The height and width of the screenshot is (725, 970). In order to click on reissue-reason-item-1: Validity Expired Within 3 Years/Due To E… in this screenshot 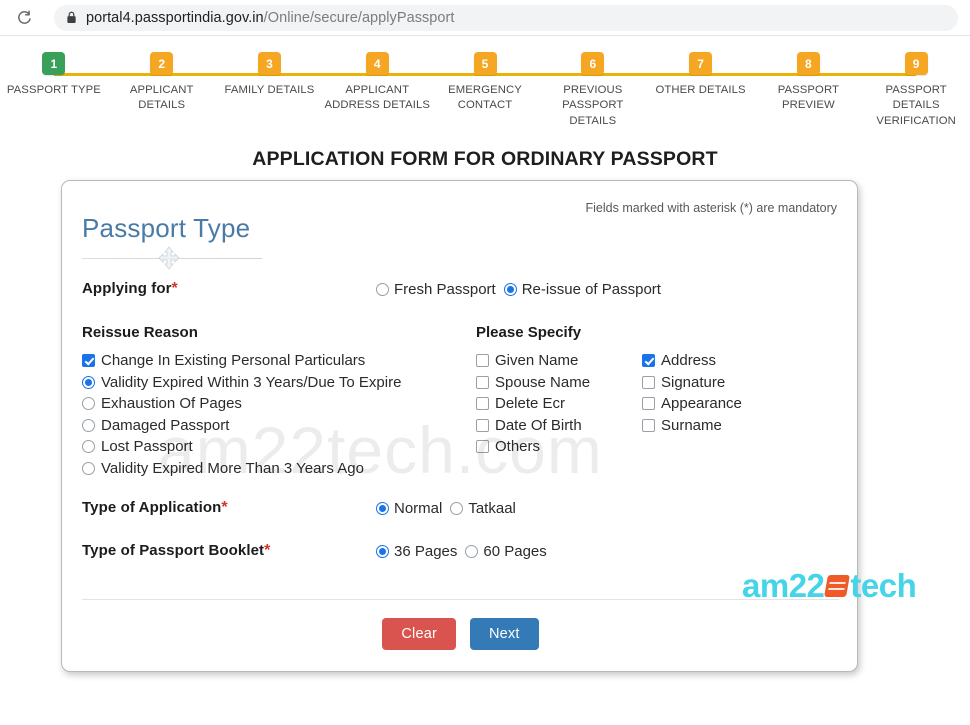, I will do `click(272, 383)`.